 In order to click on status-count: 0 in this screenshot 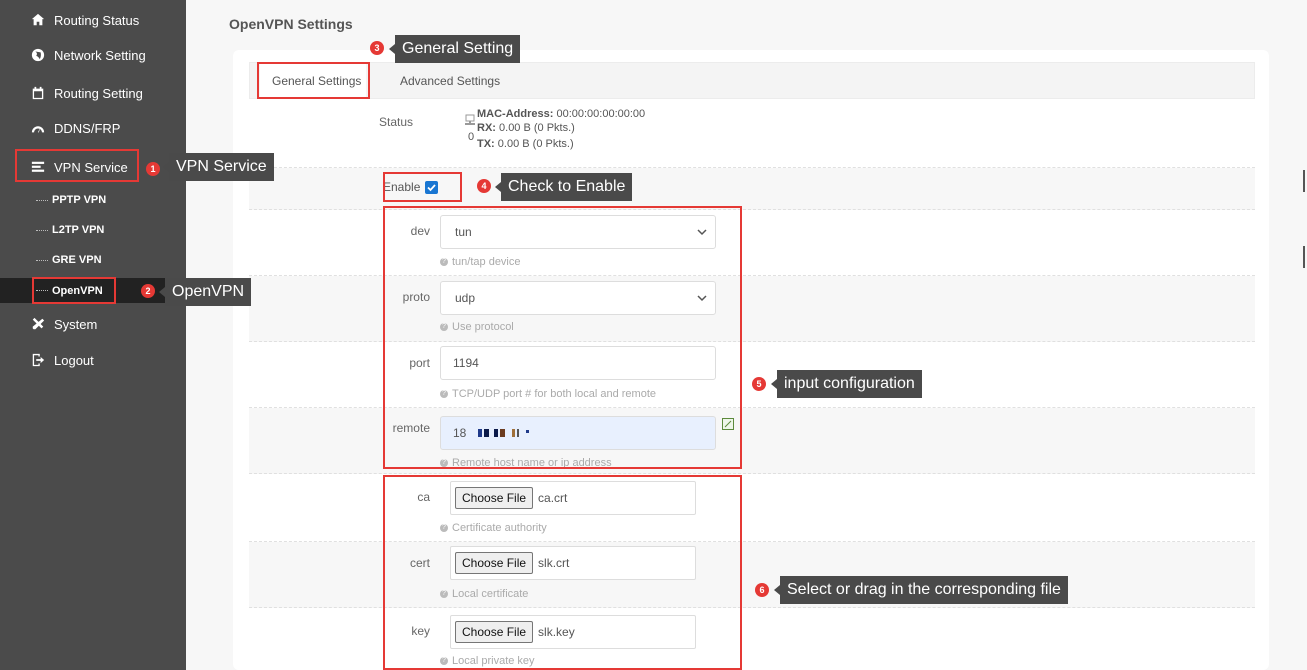, I will do `click(471, 137)`.